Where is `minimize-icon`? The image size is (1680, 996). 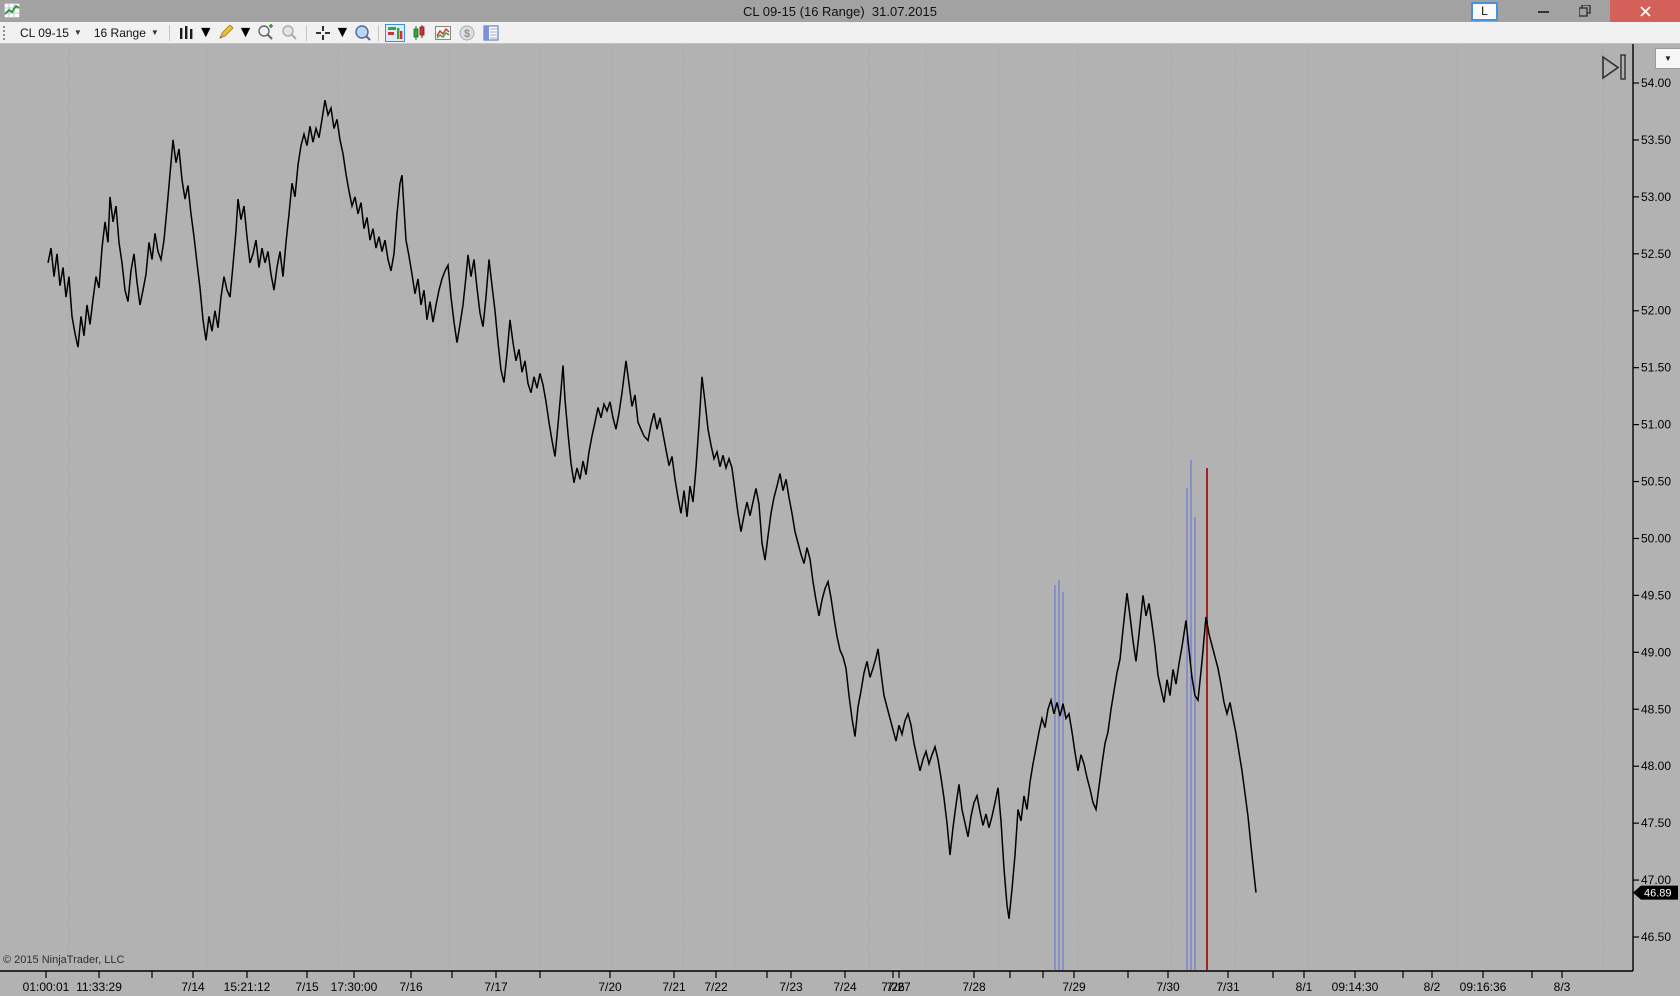 minimize-icon is located at coordinates (1543, 11).